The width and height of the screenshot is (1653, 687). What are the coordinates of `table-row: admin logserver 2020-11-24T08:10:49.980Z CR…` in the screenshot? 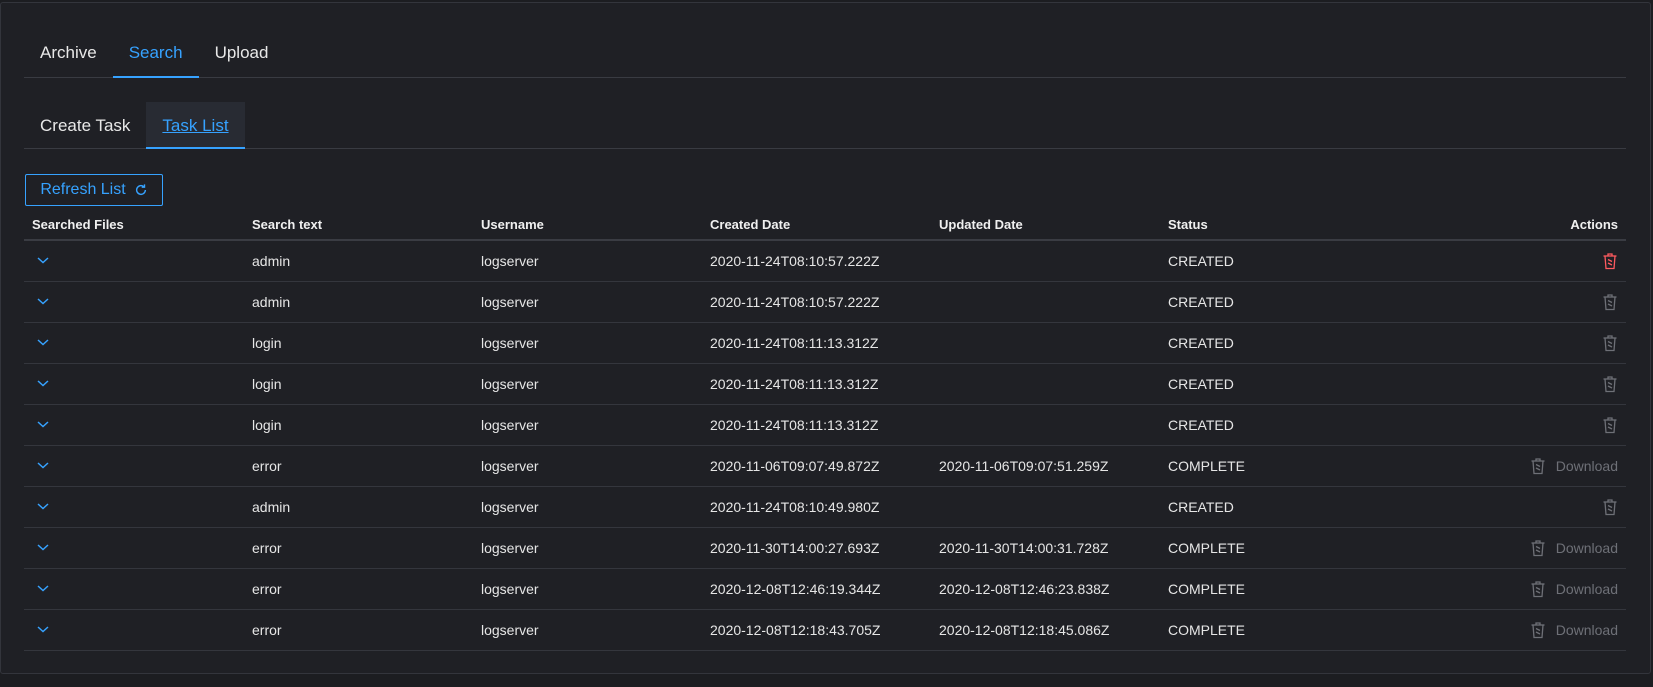 It's located at (825, 507).